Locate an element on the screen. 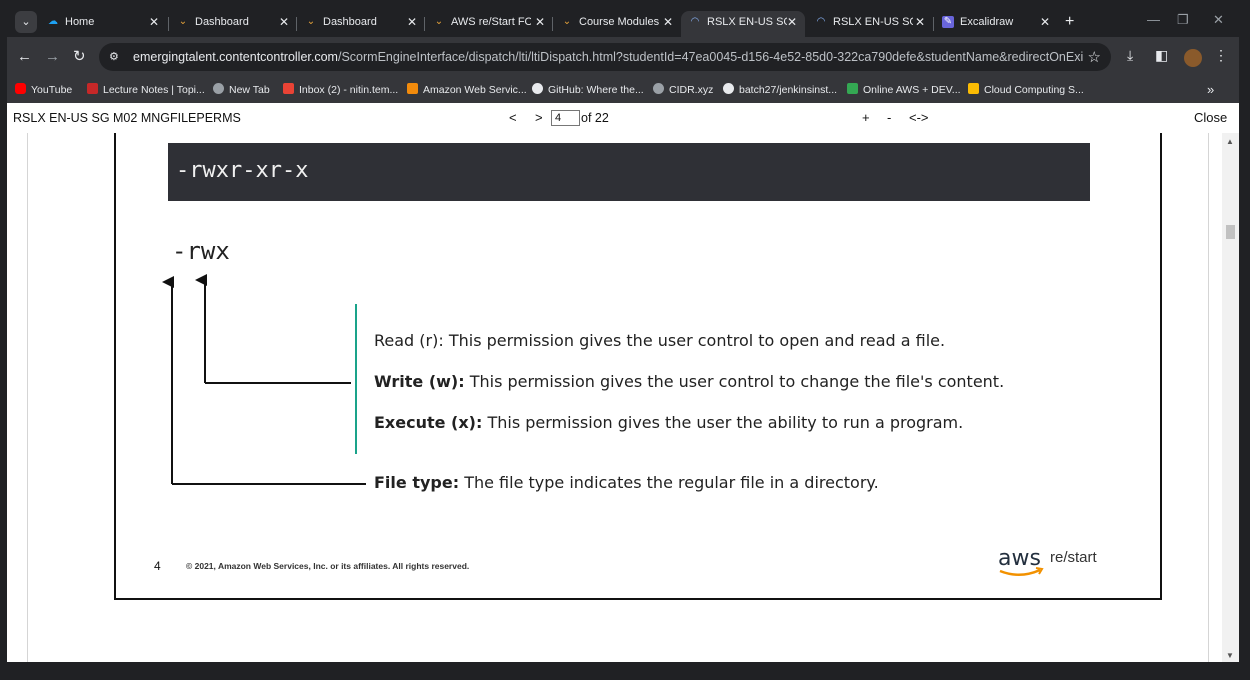  tab-rslx-active: ◠ RSLX EN-US SG I ✕ is located at coordinates (743, 24).